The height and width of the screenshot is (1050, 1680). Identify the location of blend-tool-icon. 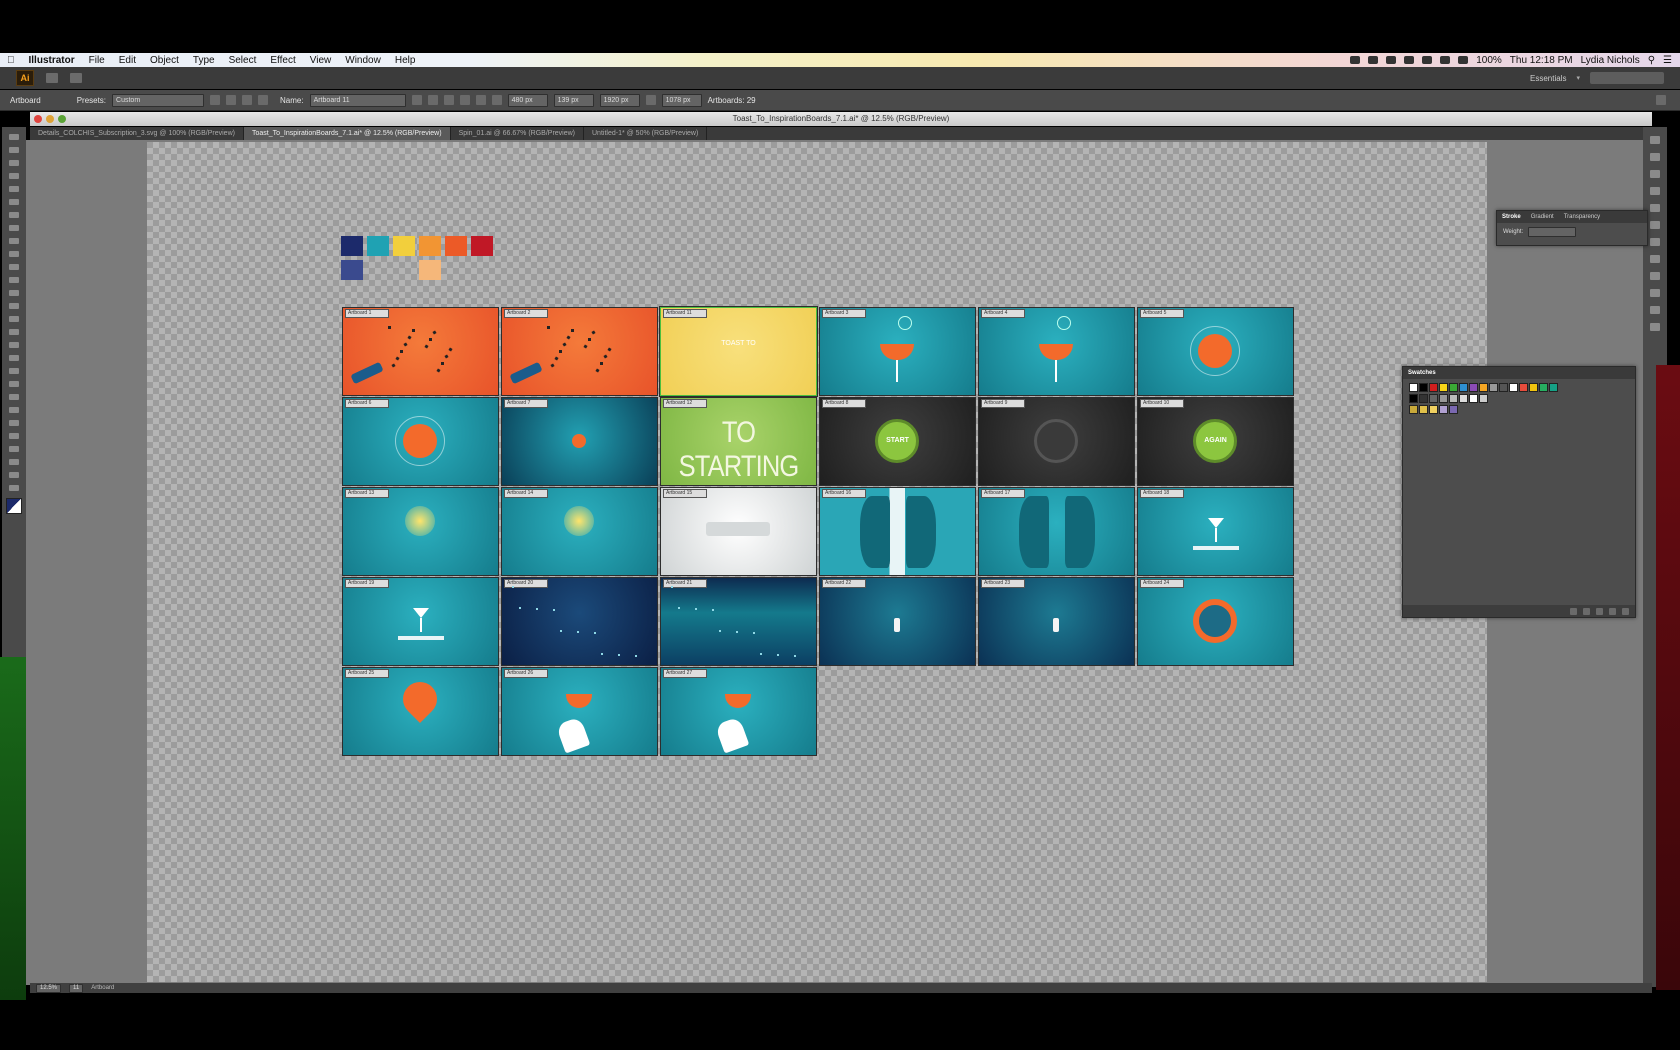
(14, 410).